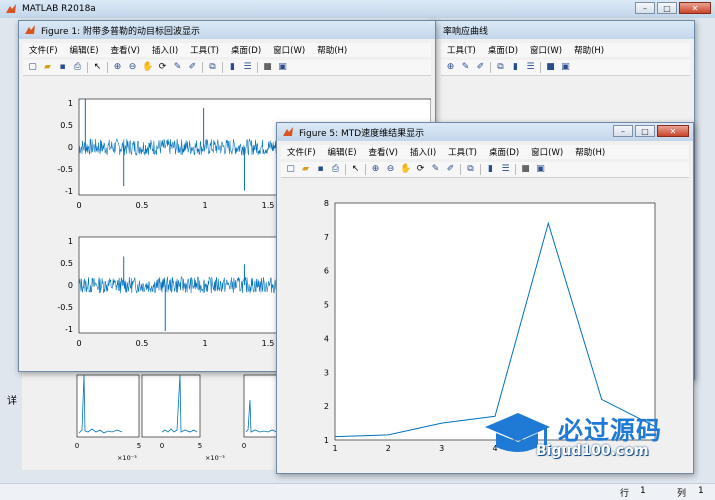  I want to click on ytick-label: -0.5, so click(65, 307).